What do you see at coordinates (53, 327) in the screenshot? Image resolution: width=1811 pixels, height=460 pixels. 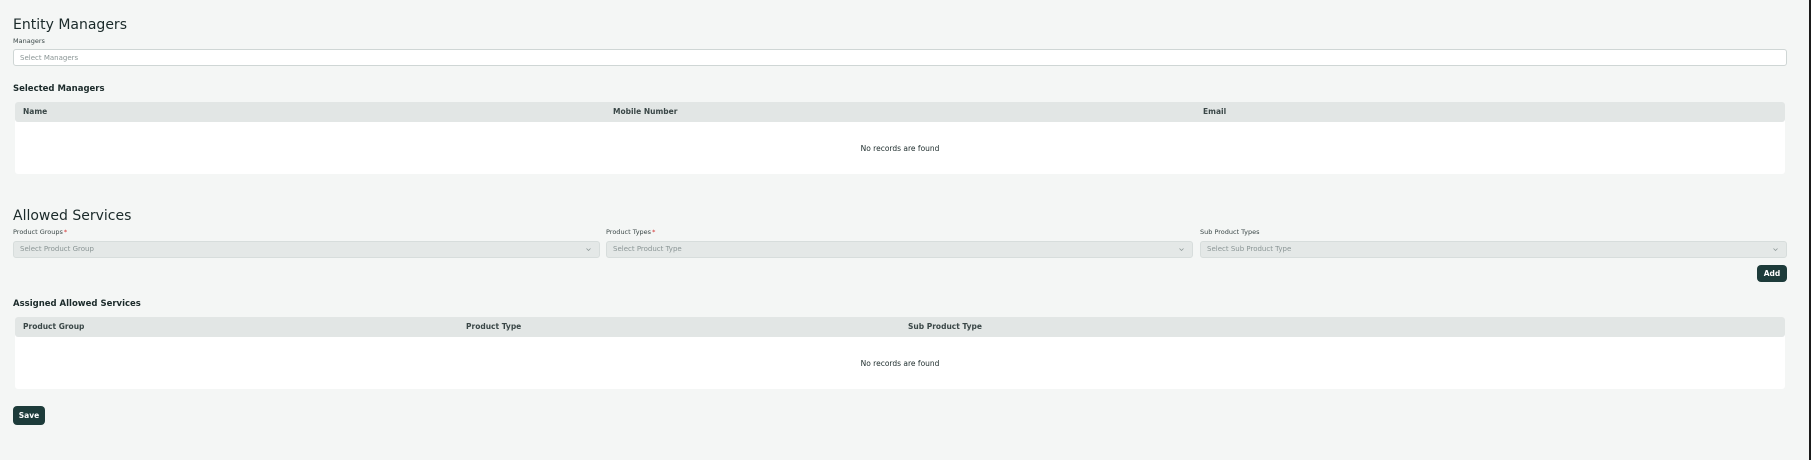 I see `column-header-product-group: Product Group` at bounding box center [53, 327].